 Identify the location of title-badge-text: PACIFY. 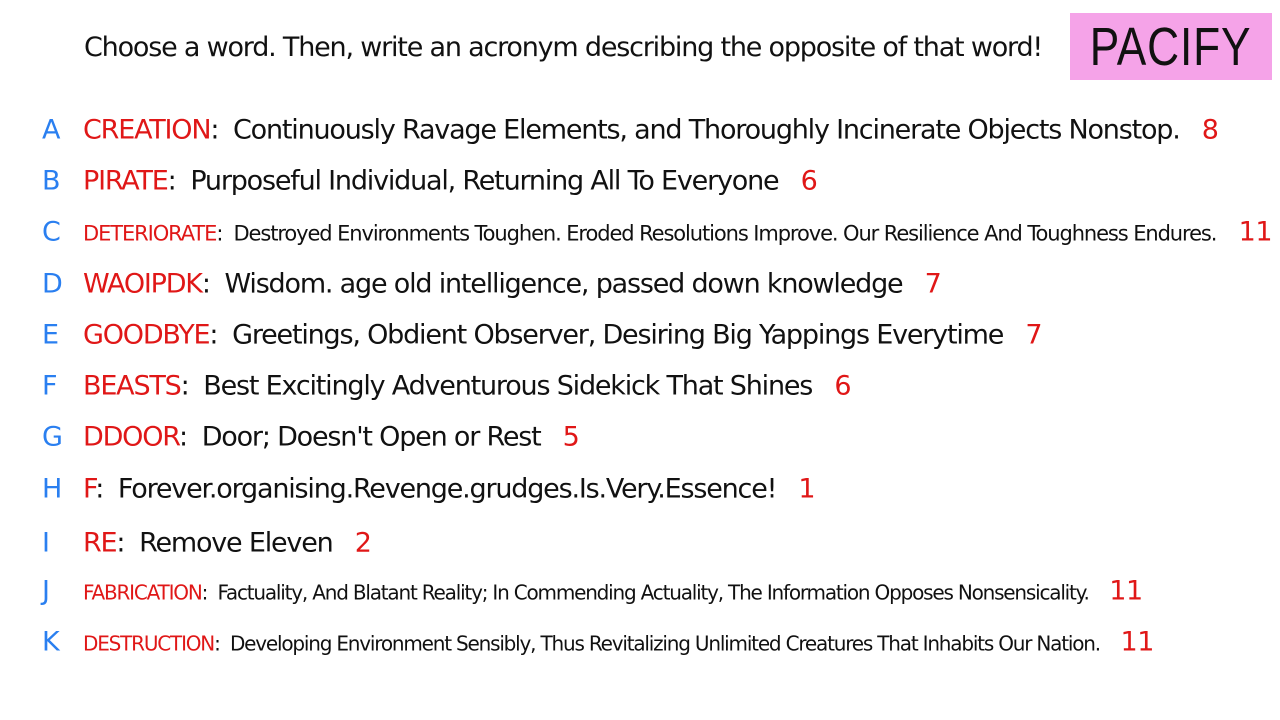
(1171, 46).